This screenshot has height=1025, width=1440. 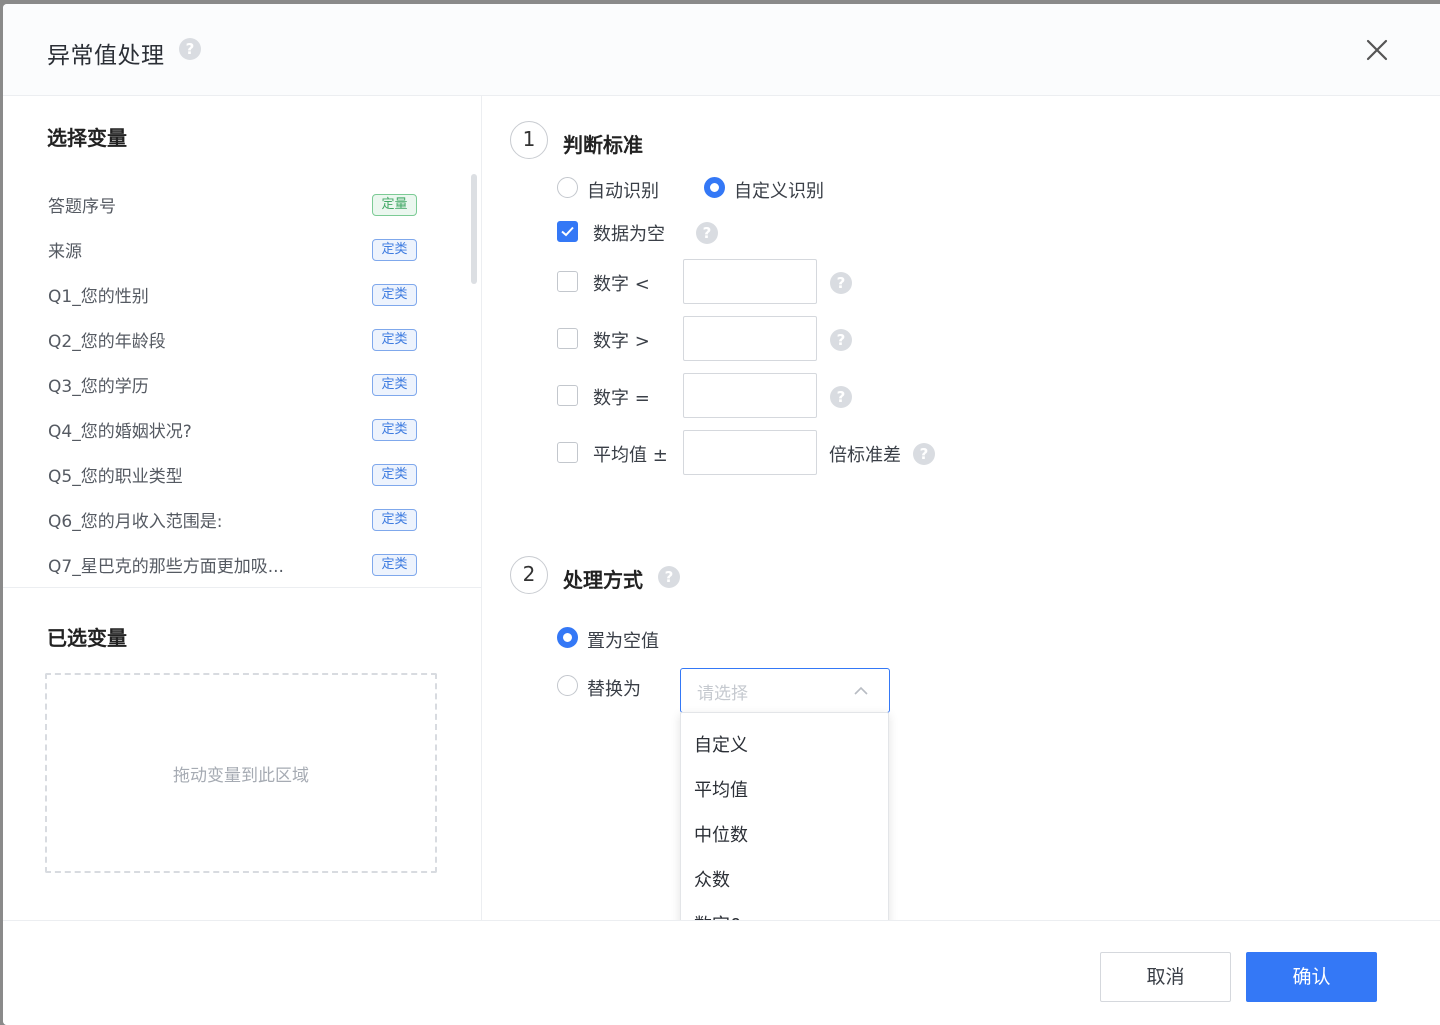 What do you see at coordinates (242, 251) in the screenshot?
I see `variable-list-item: 来源 定类` at bounding box center [242, 251].